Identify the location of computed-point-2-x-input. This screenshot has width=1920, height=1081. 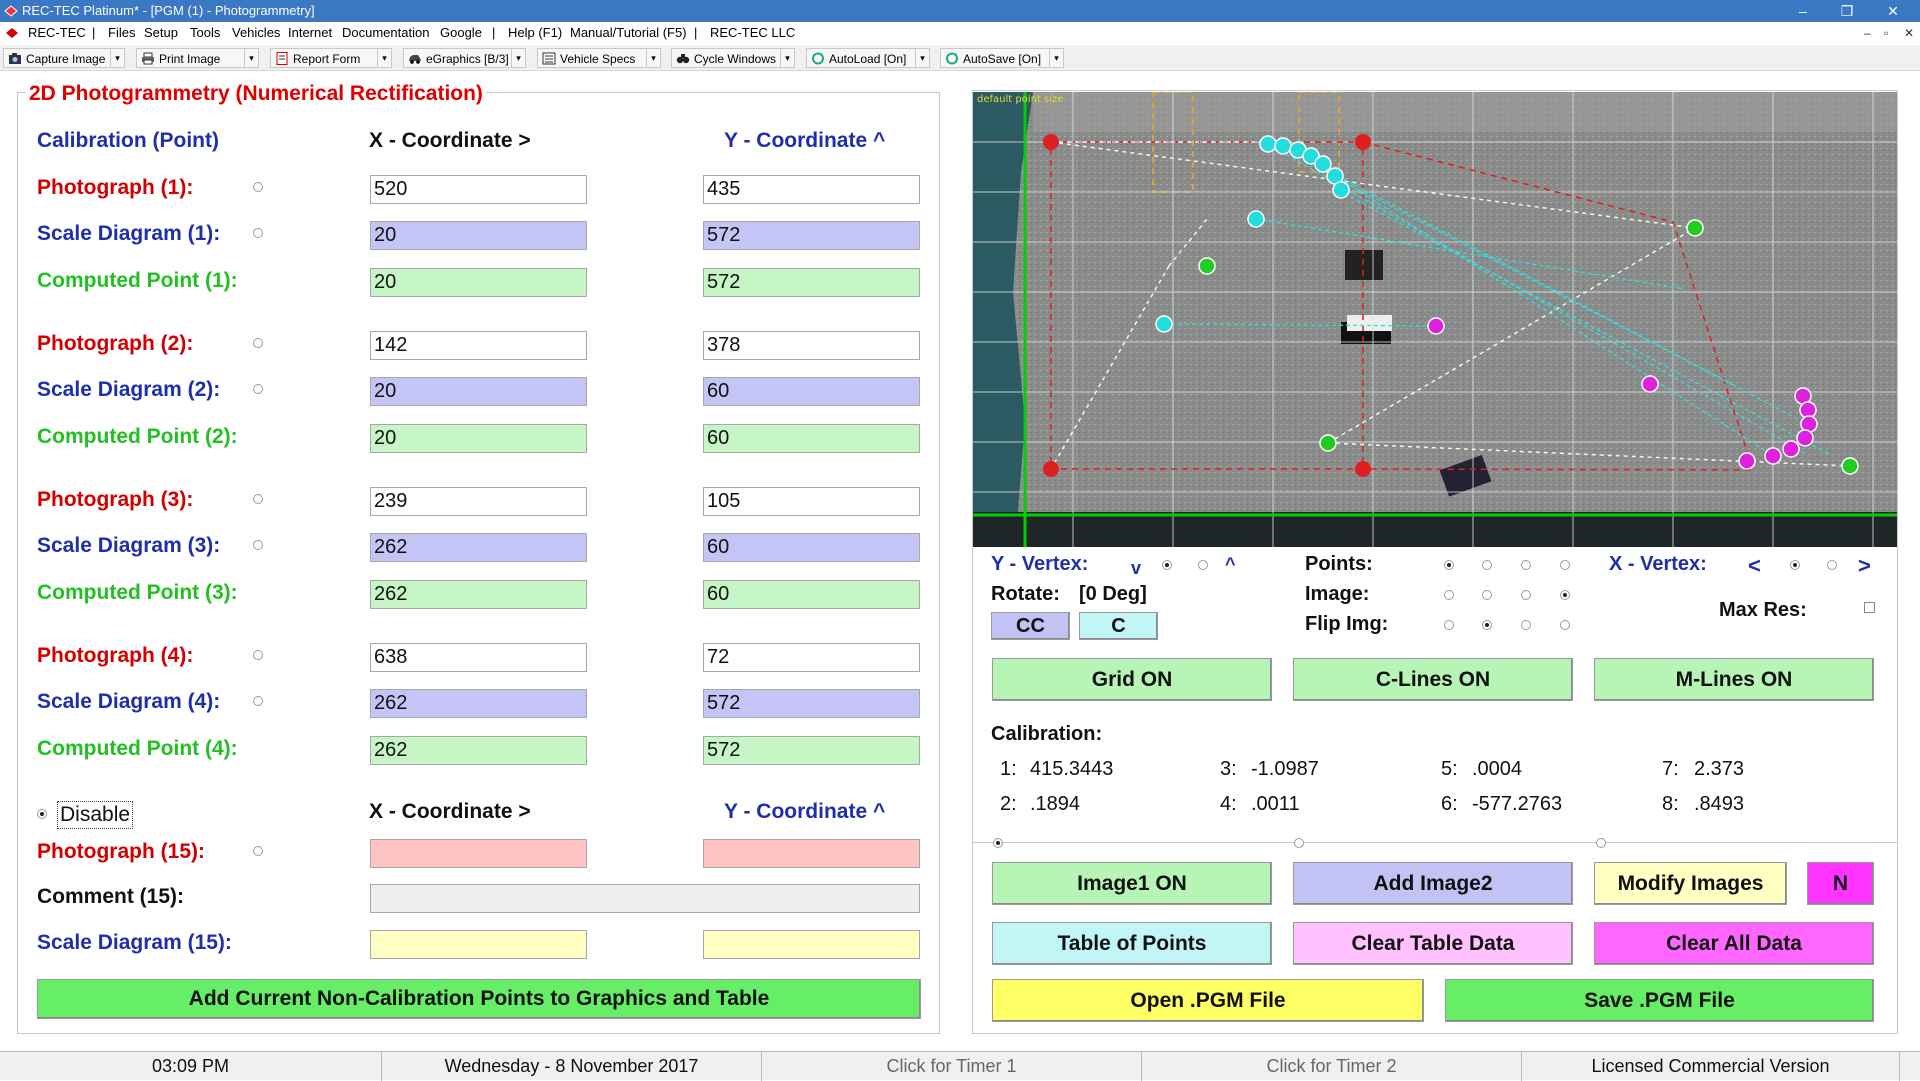
(478, 438).